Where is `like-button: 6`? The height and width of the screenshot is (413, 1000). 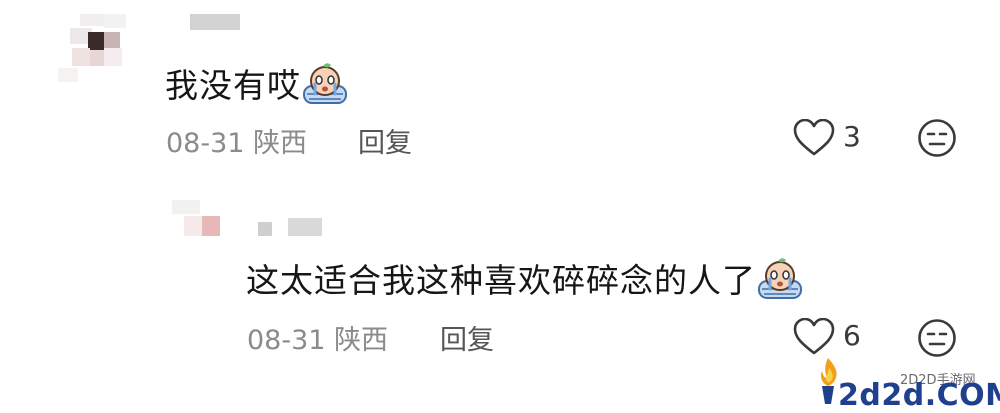 like-button: 6 is located at coordinates (830, 337).